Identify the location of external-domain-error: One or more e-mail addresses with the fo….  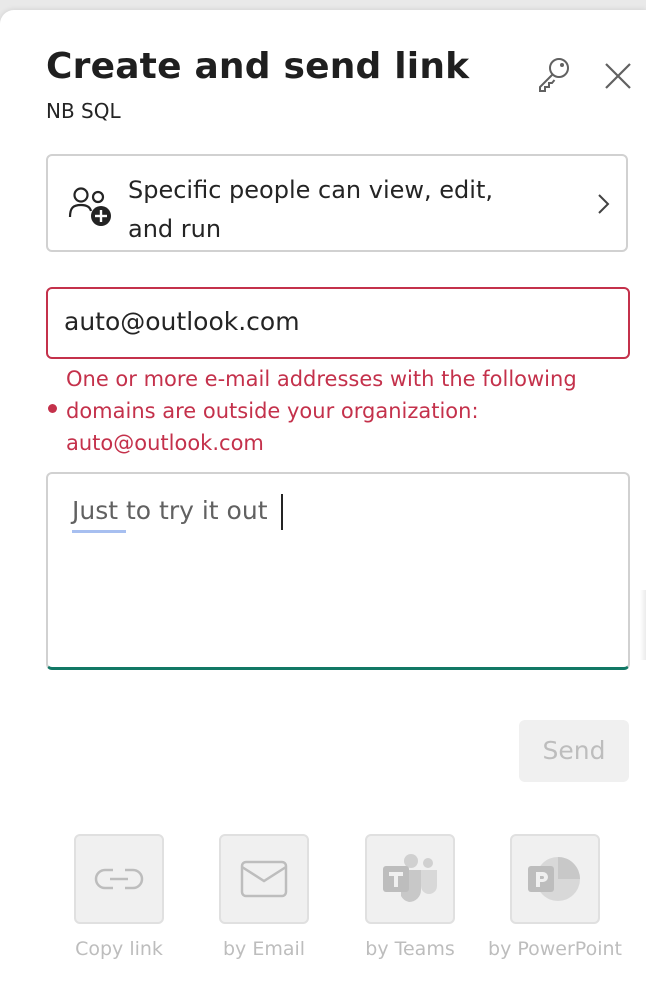
(321, 411).